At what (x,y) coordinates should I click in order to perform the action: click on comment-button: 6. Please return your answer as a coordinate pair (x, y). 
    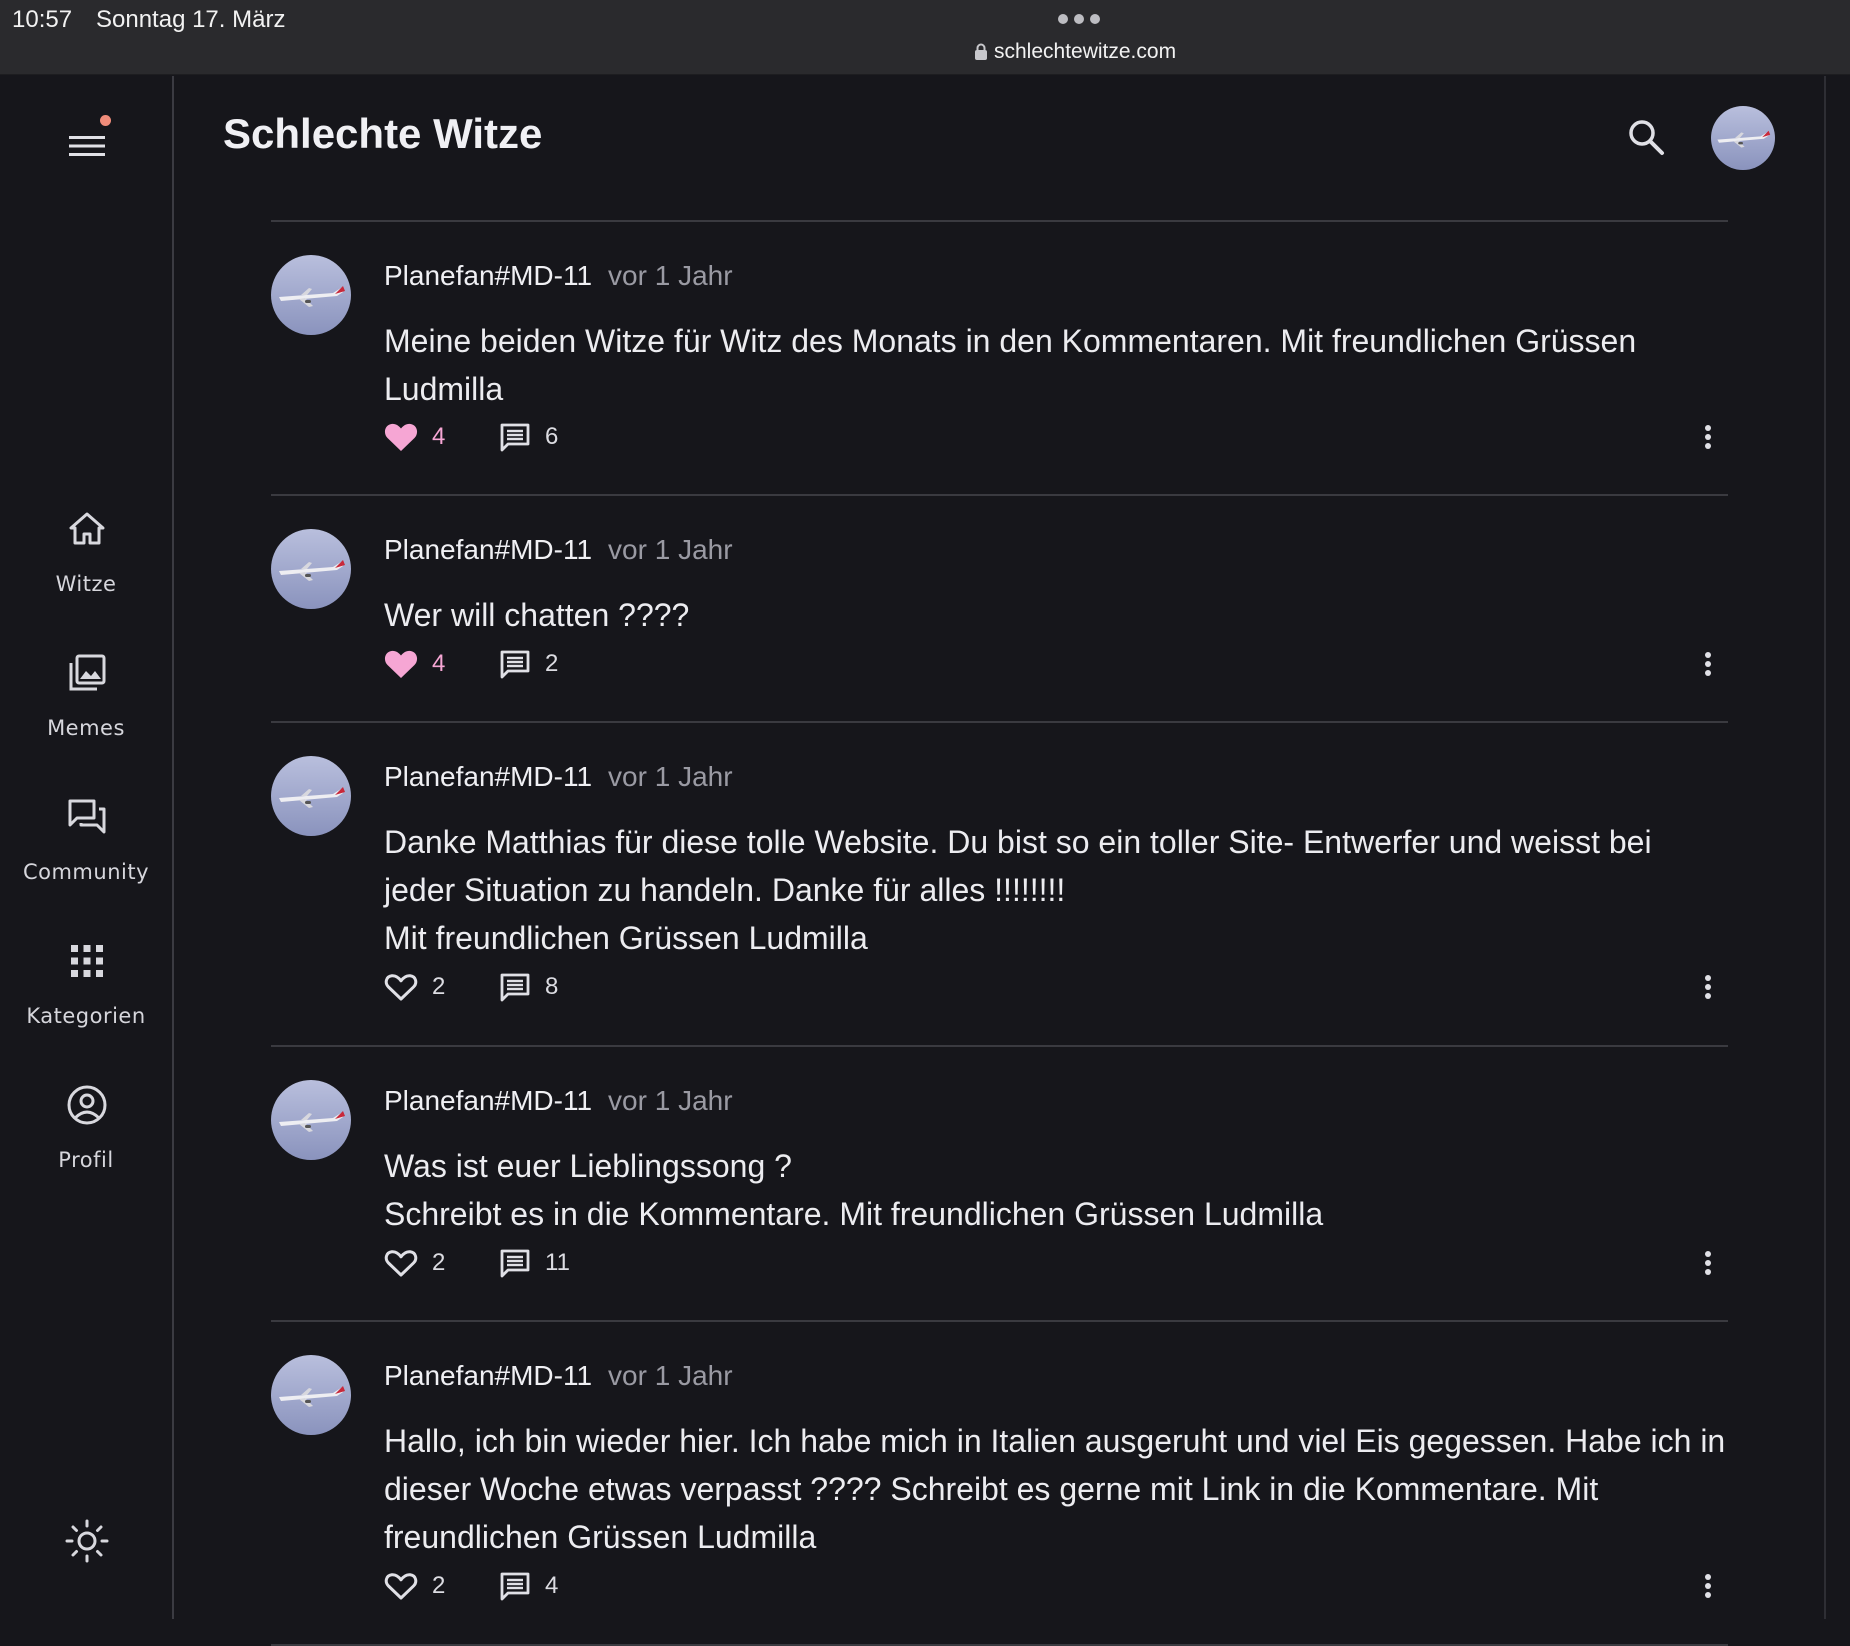
    Looking at the image, I should click on (528, 437).